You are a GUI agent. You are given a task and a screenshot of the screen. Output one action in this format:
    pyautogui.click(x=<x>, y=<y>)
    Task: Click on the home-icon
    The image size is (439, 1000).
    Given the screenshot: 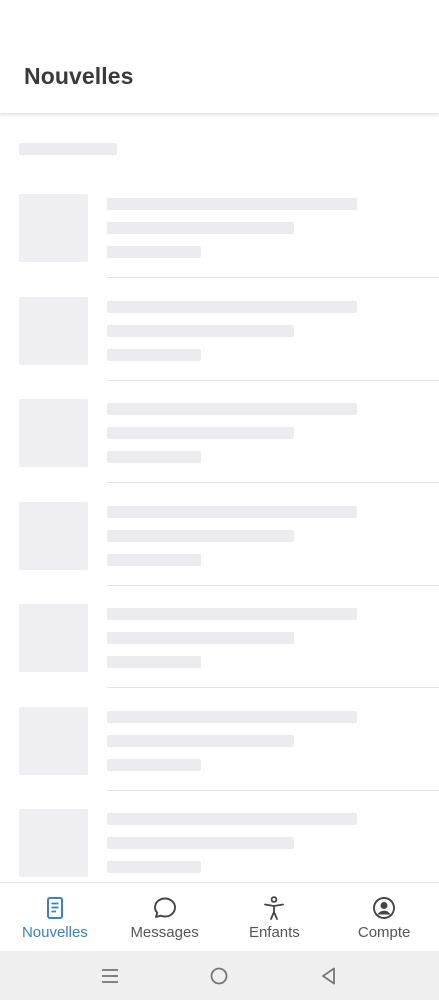 What is the action you would take?
    pyautogui.click(x=219, y=976)
    